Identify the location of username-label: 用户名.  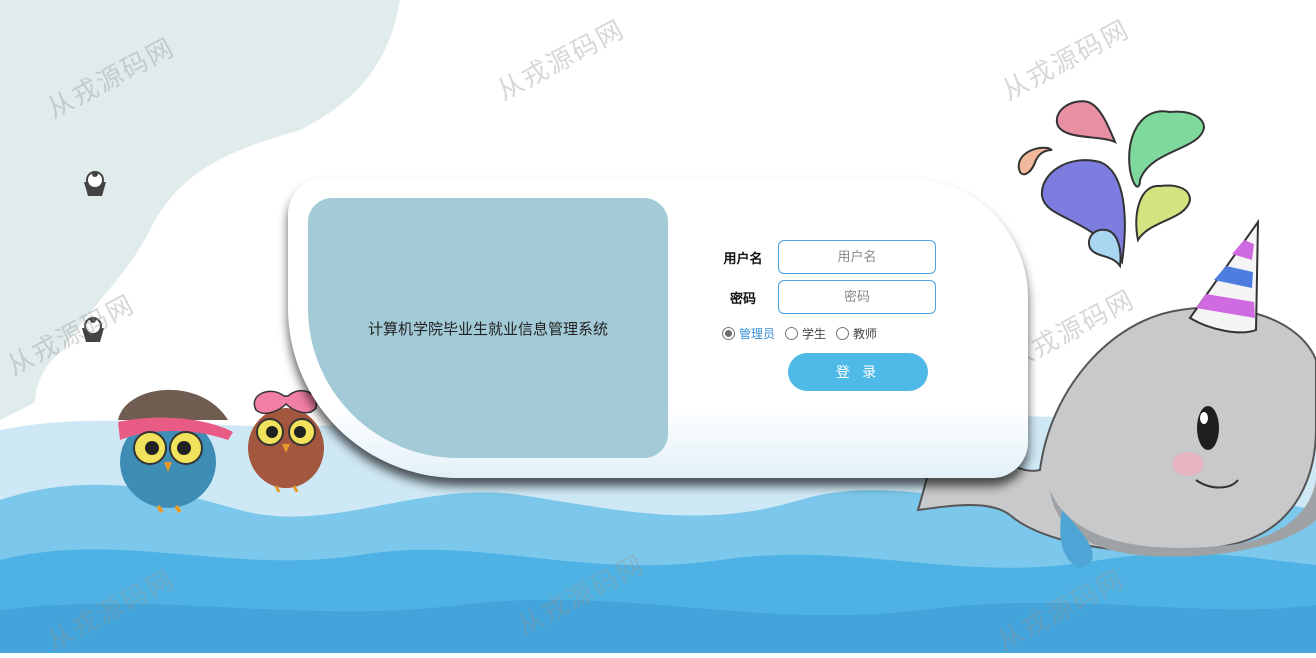
(743, 259).